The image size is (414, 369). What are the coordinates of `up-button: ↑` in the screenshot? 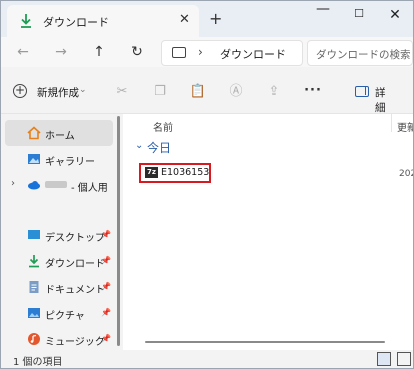 It's located at (99, 52).